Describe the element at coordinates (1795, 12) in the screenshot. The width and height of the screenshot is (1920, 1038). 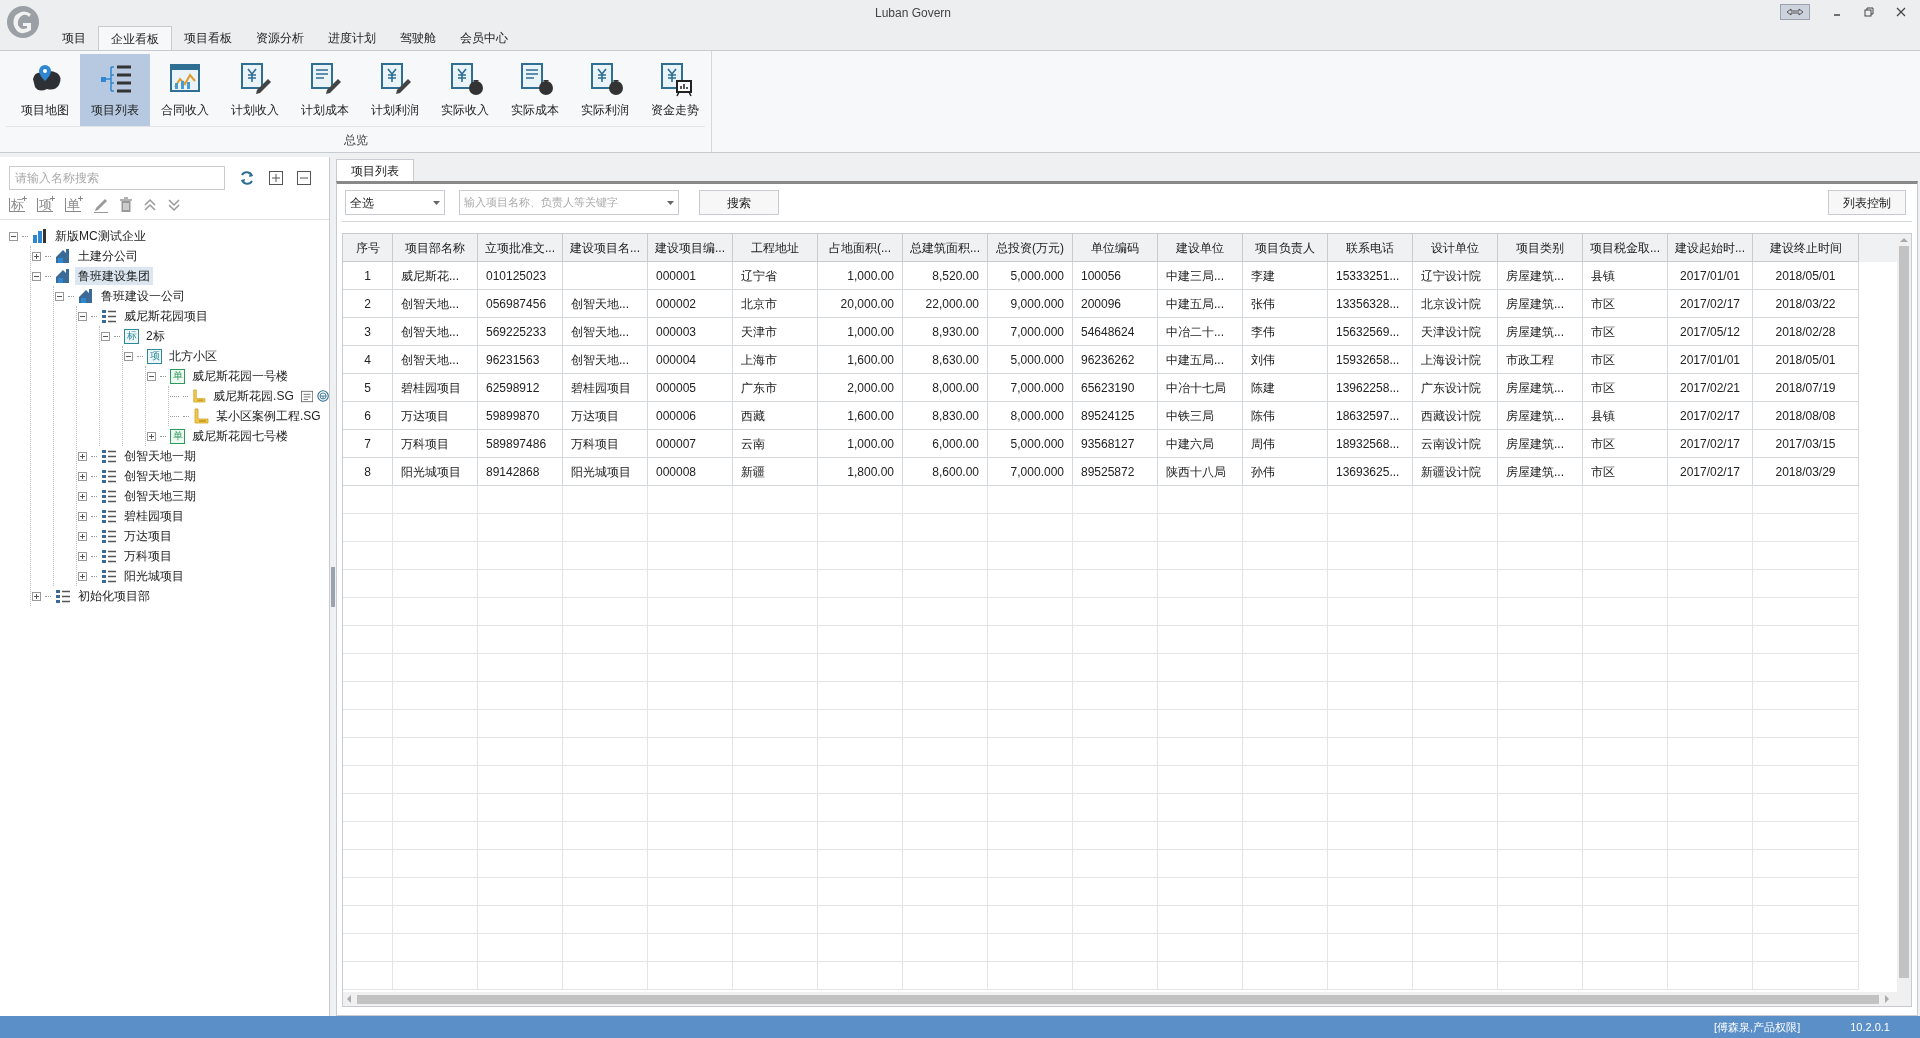
I see `restore-layout-button` at that location.